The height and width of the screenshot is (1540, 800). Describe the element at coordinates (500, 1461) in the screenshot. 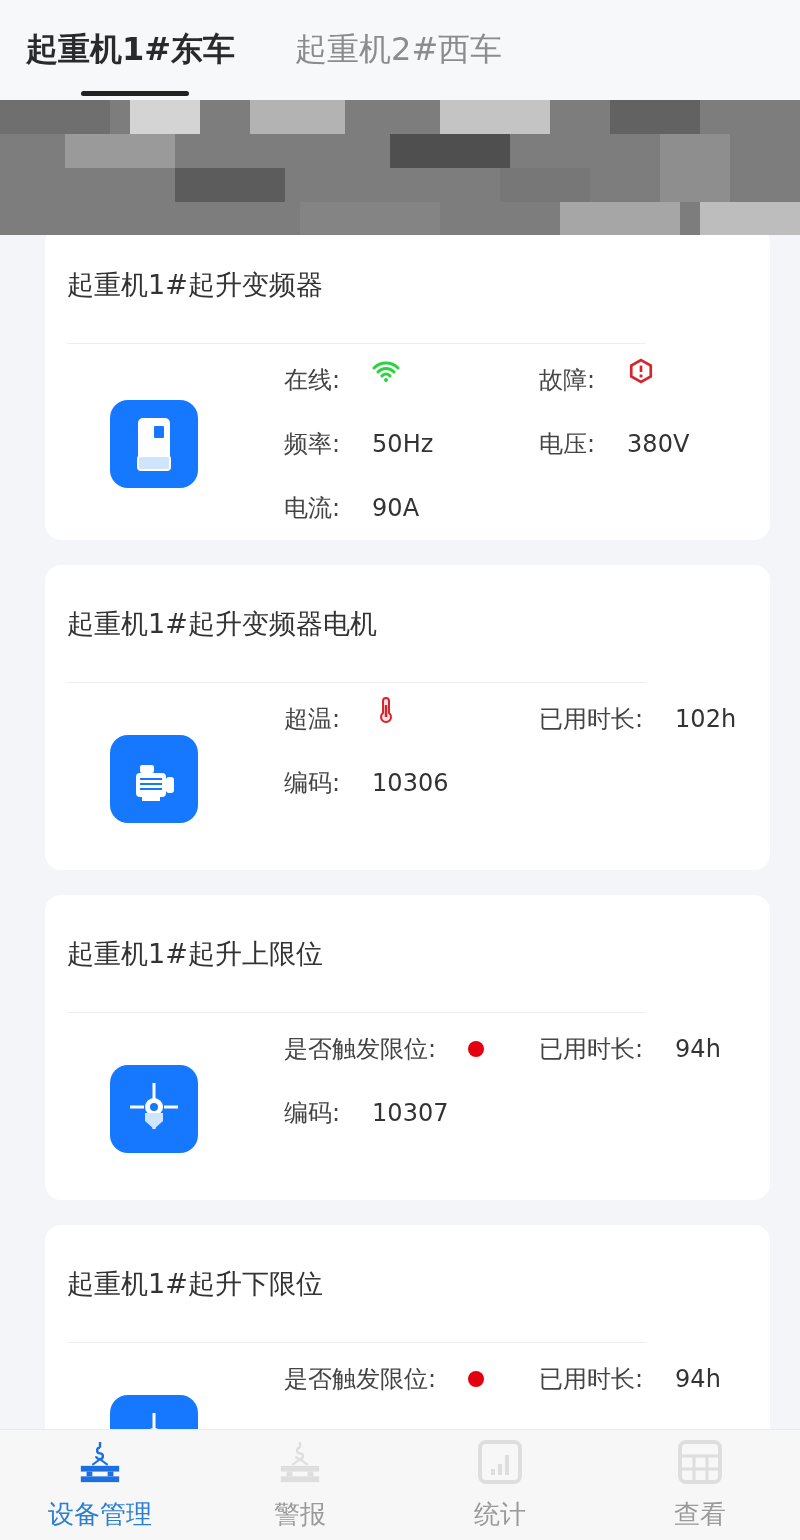

I see `bar-chart-icon` at that location.